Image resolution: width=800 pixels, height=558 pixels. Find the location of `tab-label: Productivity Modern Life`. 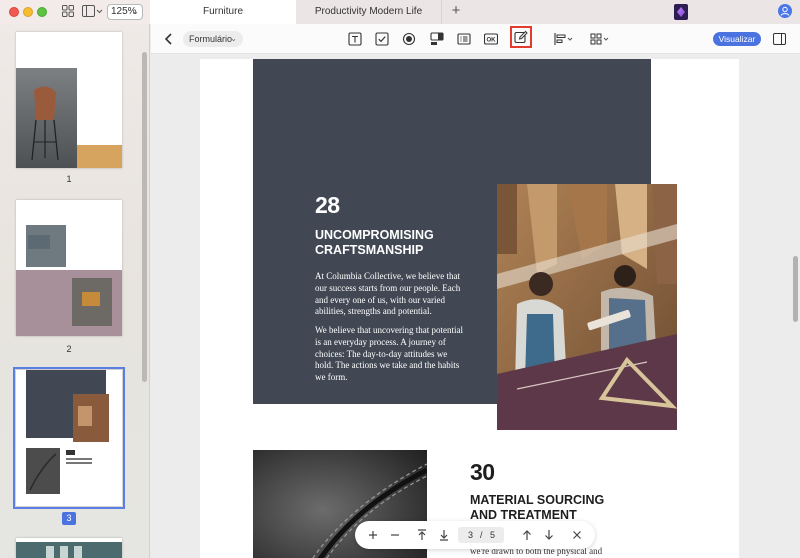

tab-label: Productivity Modern Life is located at coordinates (368, 11).